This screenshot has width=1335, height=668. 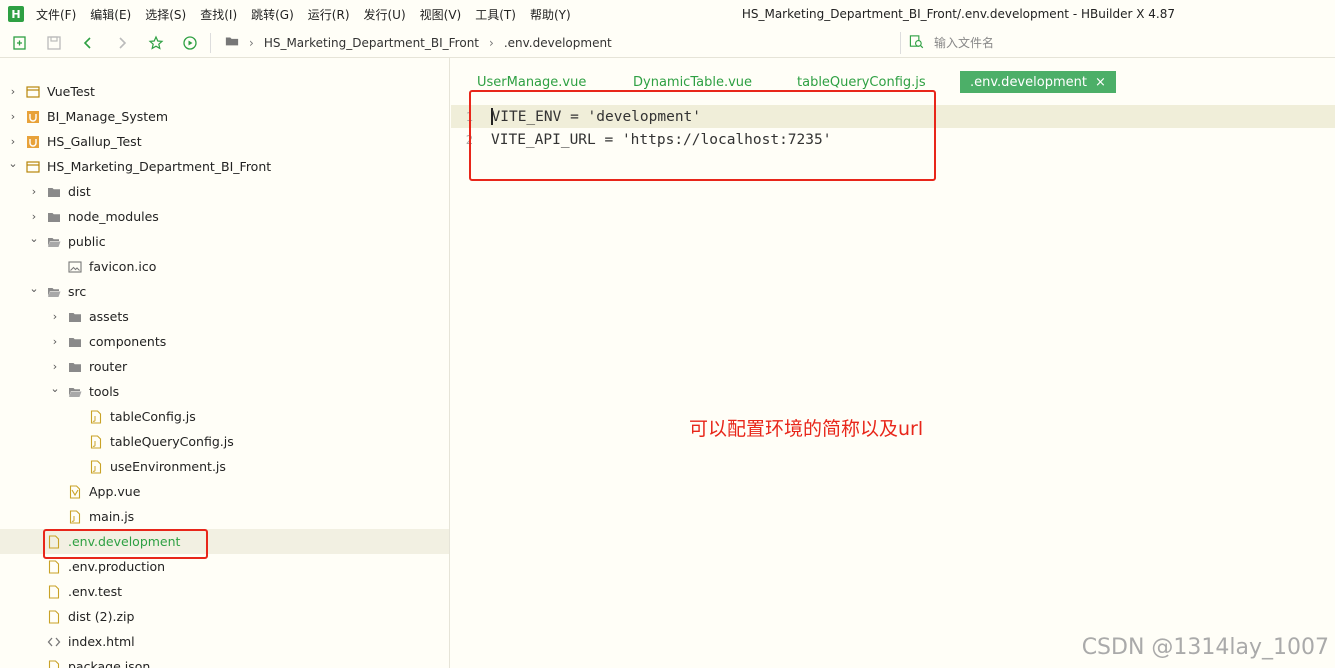 I want to click on menu-find: 查找(I), so click(x=218, y=14).